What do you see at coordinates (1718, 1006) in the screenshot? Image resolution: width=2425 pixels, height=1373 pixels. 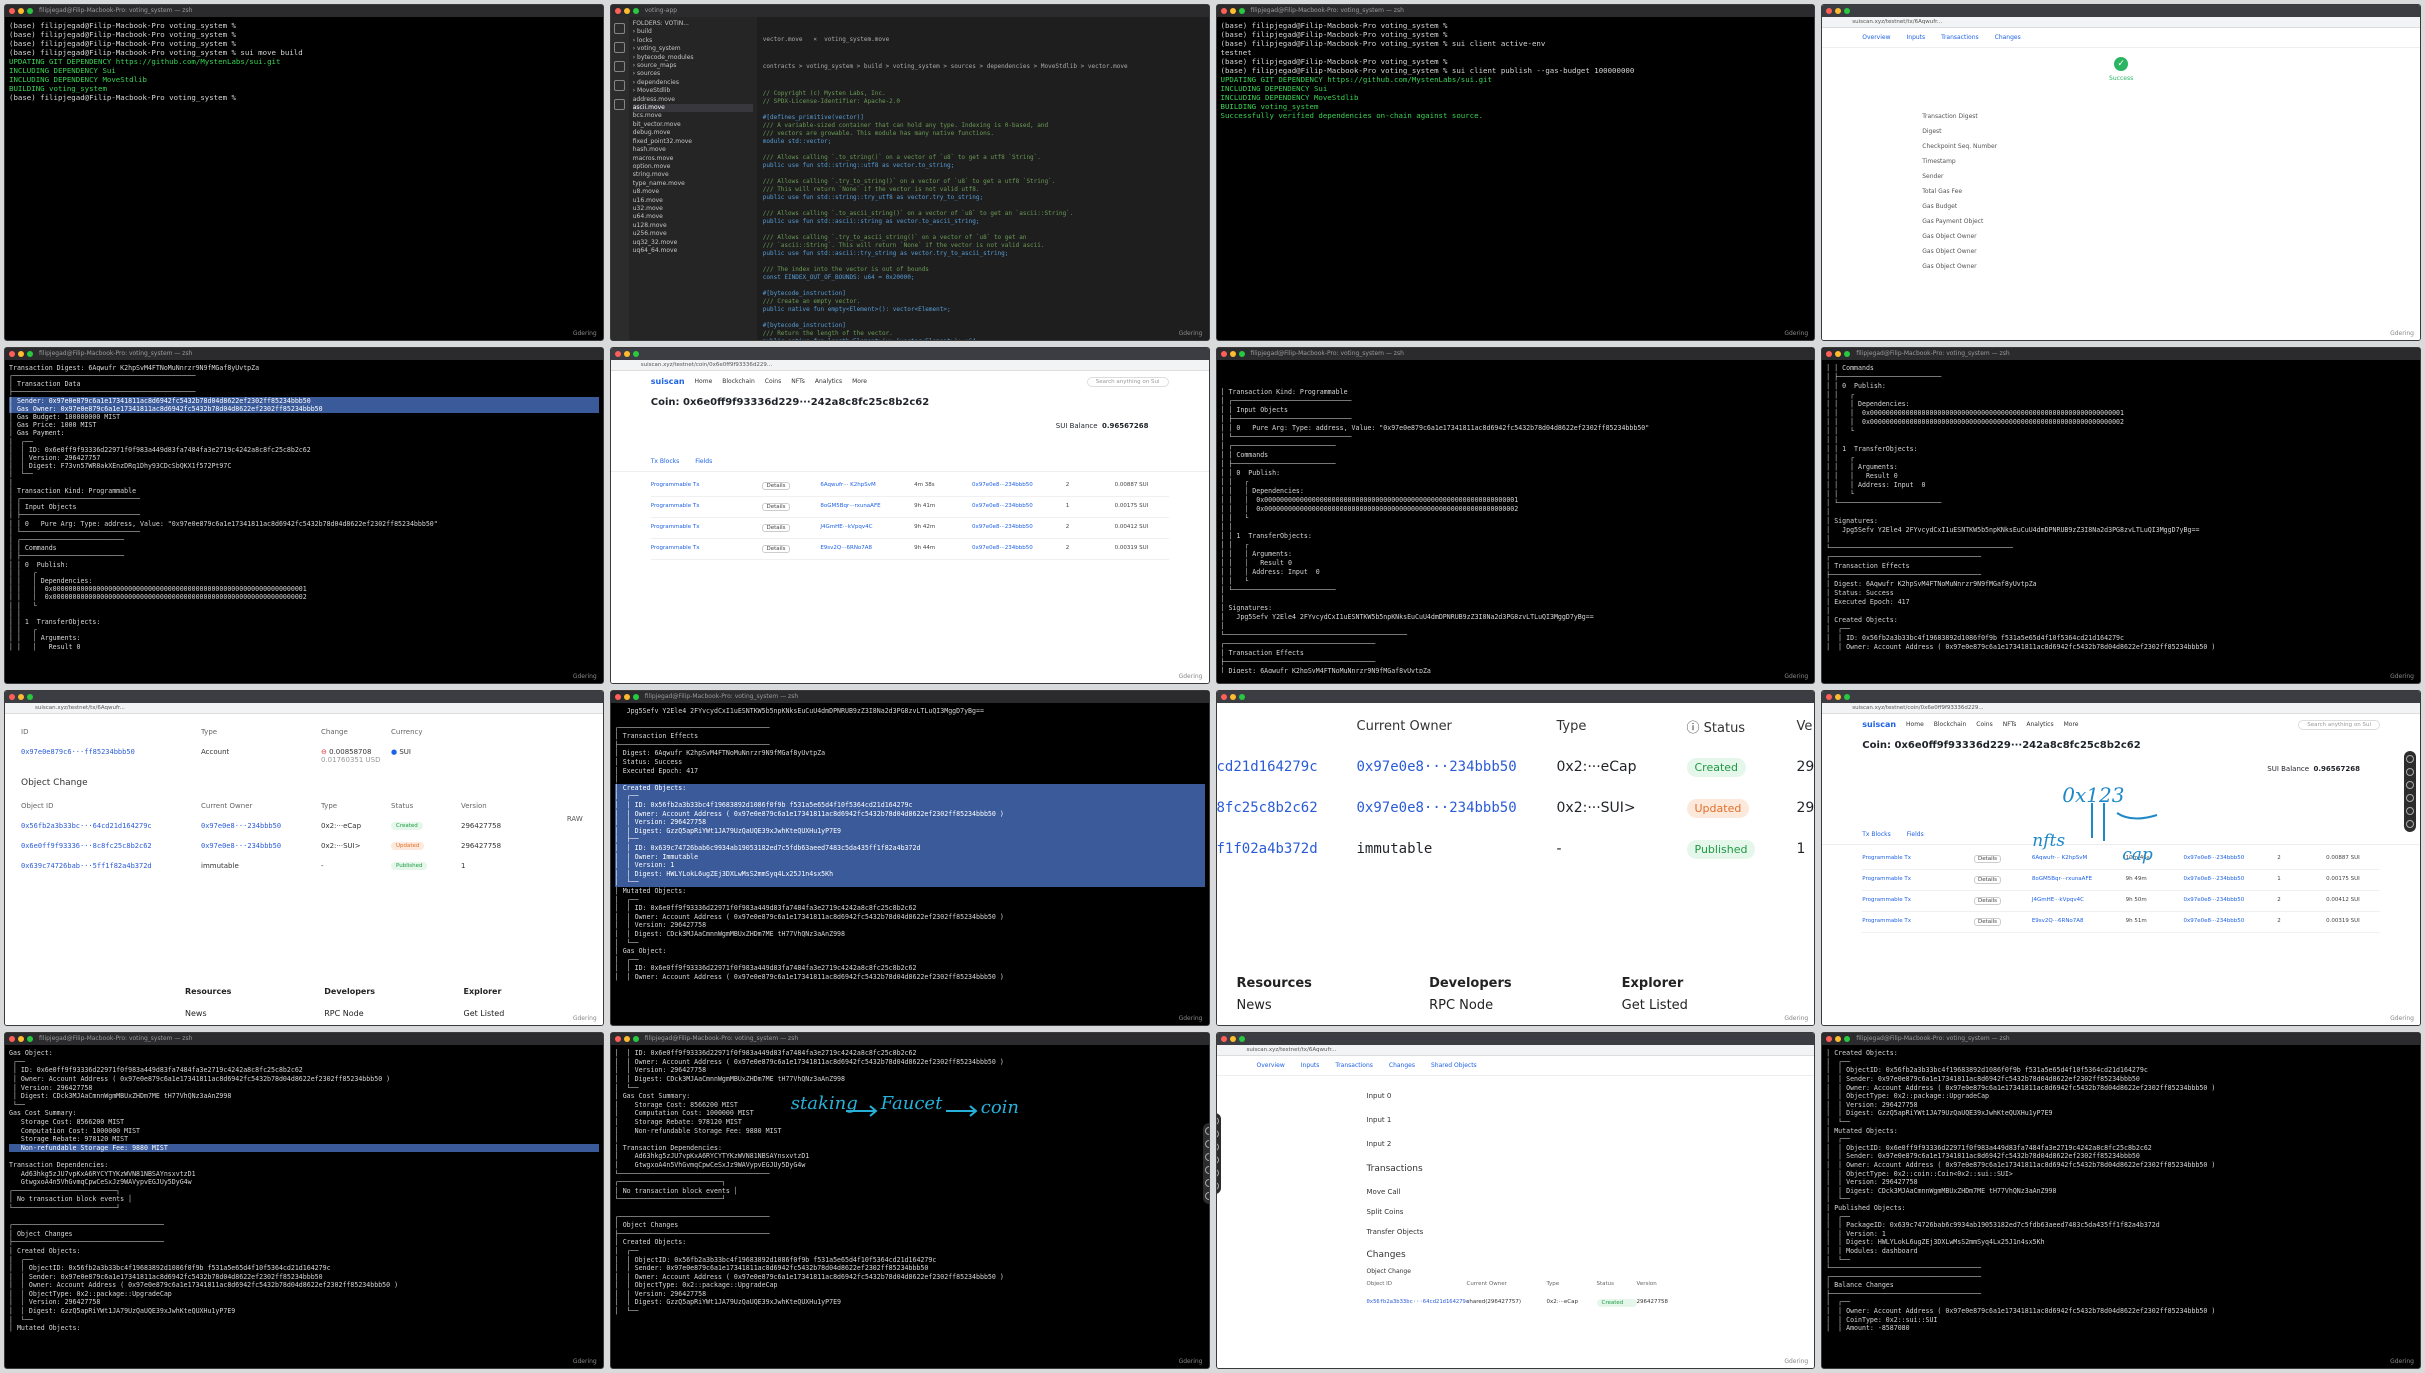 I see `footer-link: Get Listed` at bounding box center [1718, 1006].